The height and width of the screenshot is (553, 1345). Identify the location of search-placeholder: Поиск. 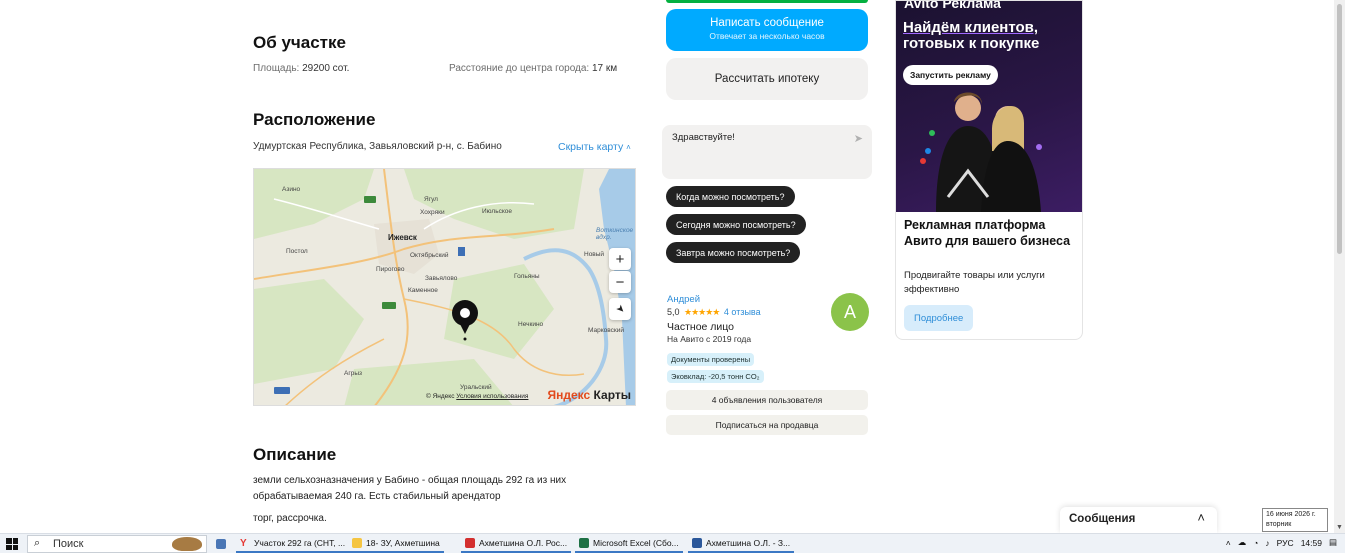
(68, 544).